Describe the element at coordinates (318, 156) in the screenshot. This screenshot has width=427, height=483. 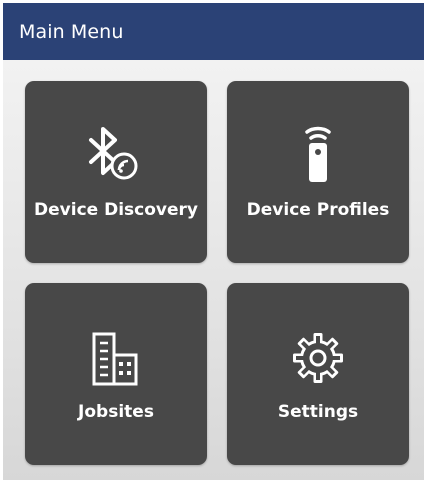
I see `remote-control-icon` at that location.